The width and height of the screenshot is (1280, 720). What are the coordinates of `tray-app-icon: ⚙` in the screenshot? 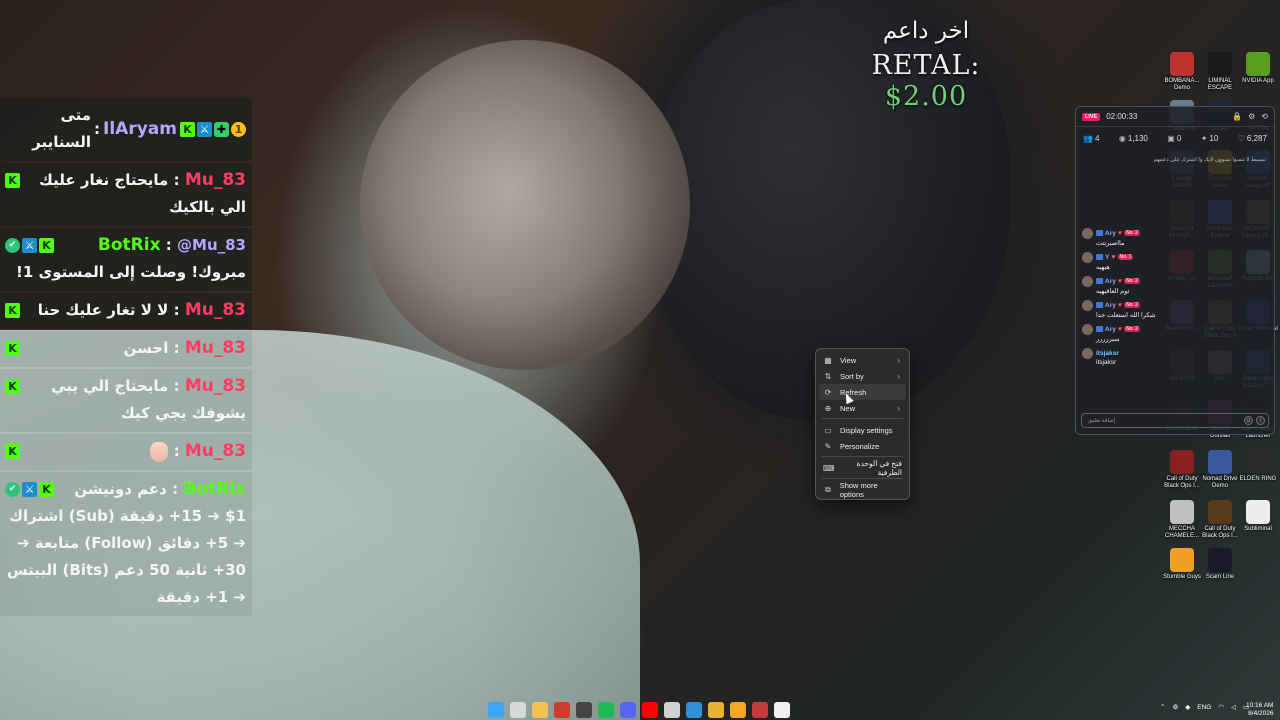 It's located at (1175, 707).